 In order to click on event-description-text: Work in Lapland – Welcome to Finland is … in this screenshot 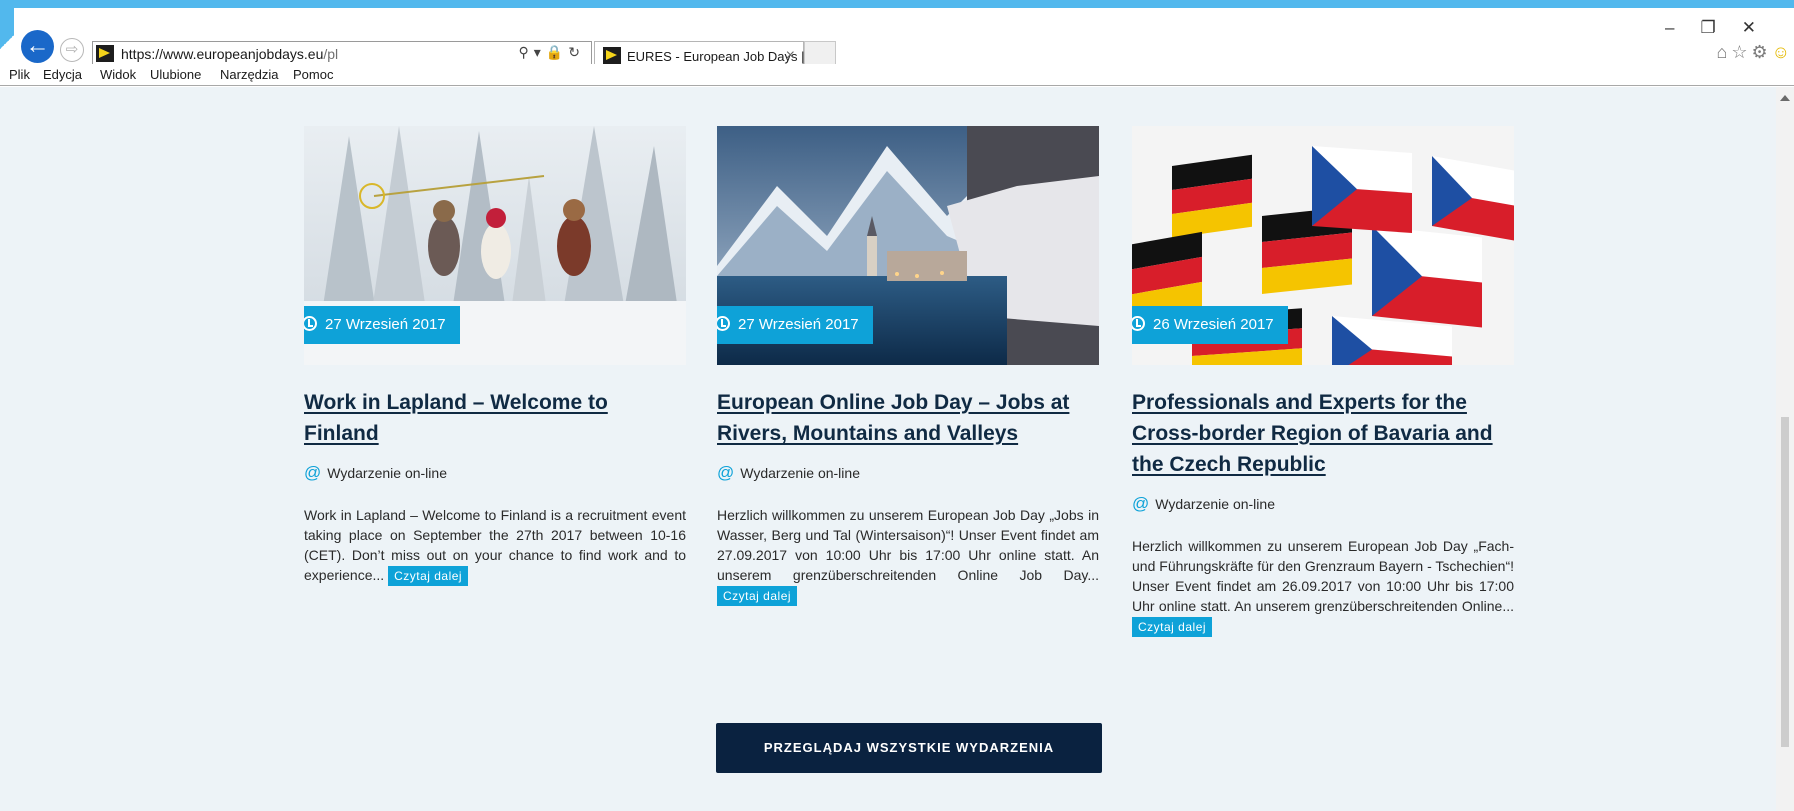, I will do `click(495, 545)`.